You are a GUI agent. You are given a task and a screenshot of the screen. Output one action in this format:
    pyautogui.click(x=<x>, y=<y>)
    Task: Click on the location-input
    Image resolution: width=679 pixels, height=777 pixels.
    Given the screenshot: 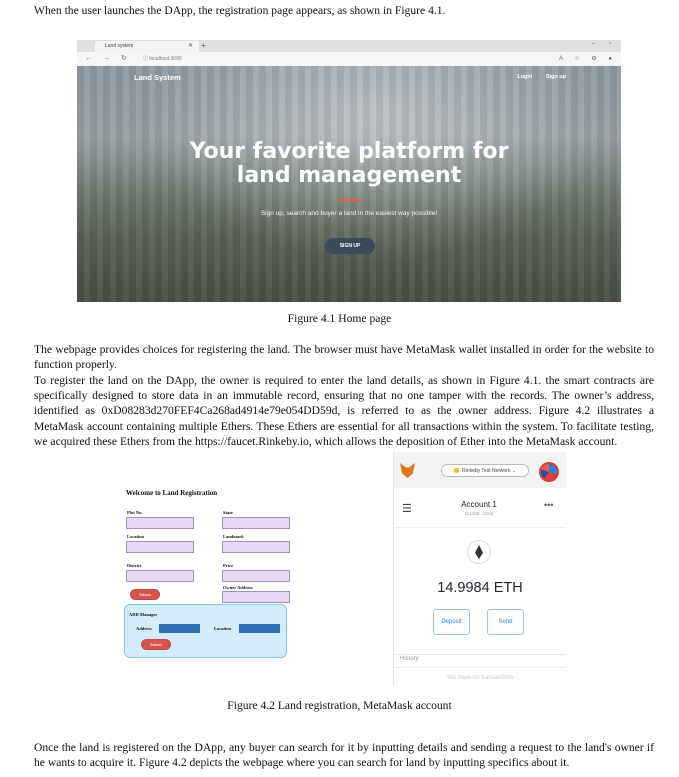 What is the action you would take?
    pyautogui.click(x=160, y=547)
    